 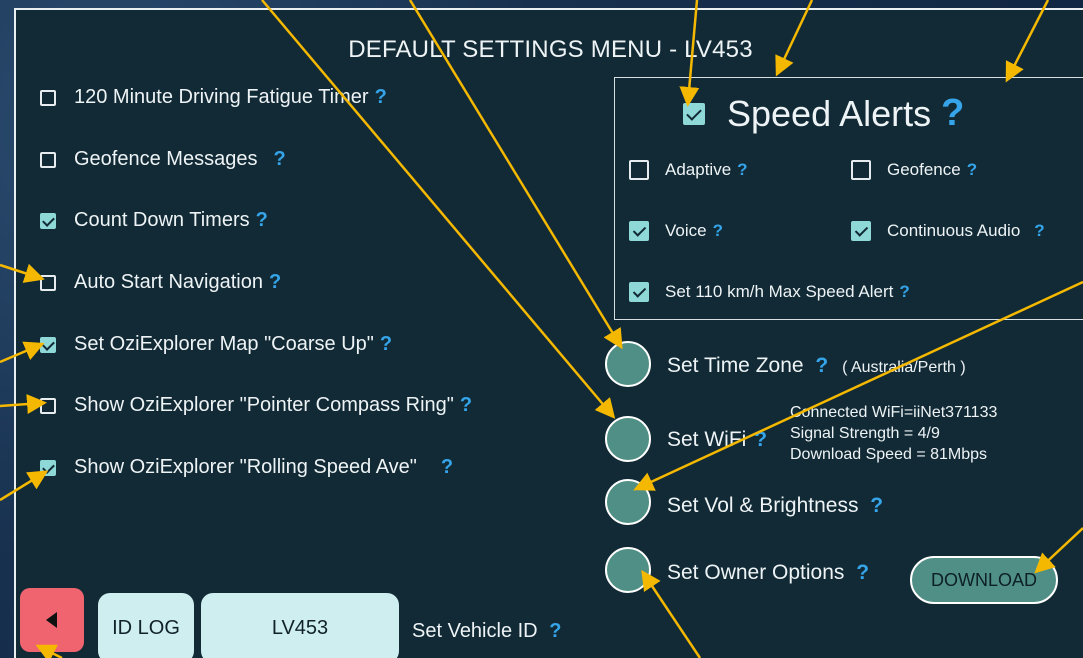 I want to click on option-coarse-up: Set OziExplorer Map "Coarse Up" ?, so click(x=216, y=344).